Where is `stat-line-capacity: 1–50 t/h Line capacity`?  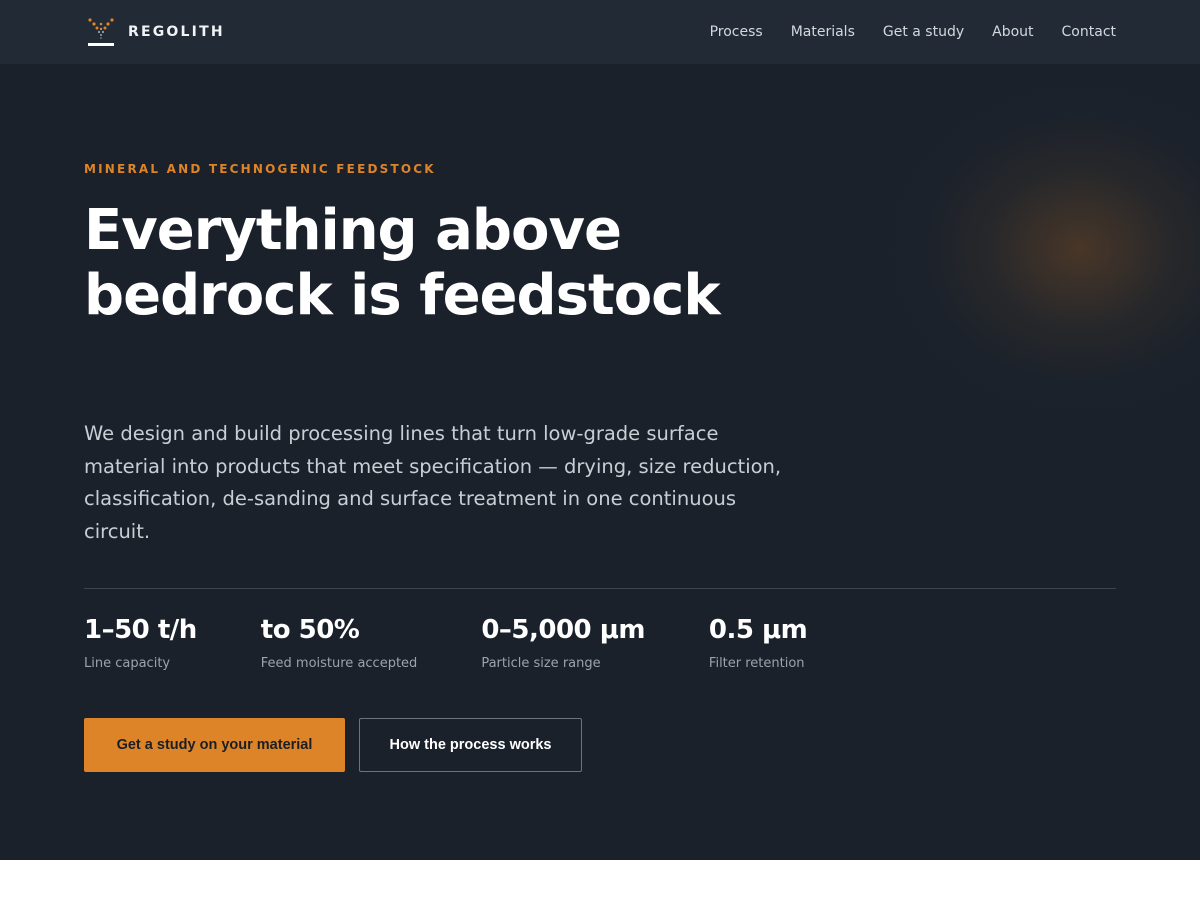 stat-line-capacity: 1–50 t/h Line capacity is located at coordinates (140, 642).